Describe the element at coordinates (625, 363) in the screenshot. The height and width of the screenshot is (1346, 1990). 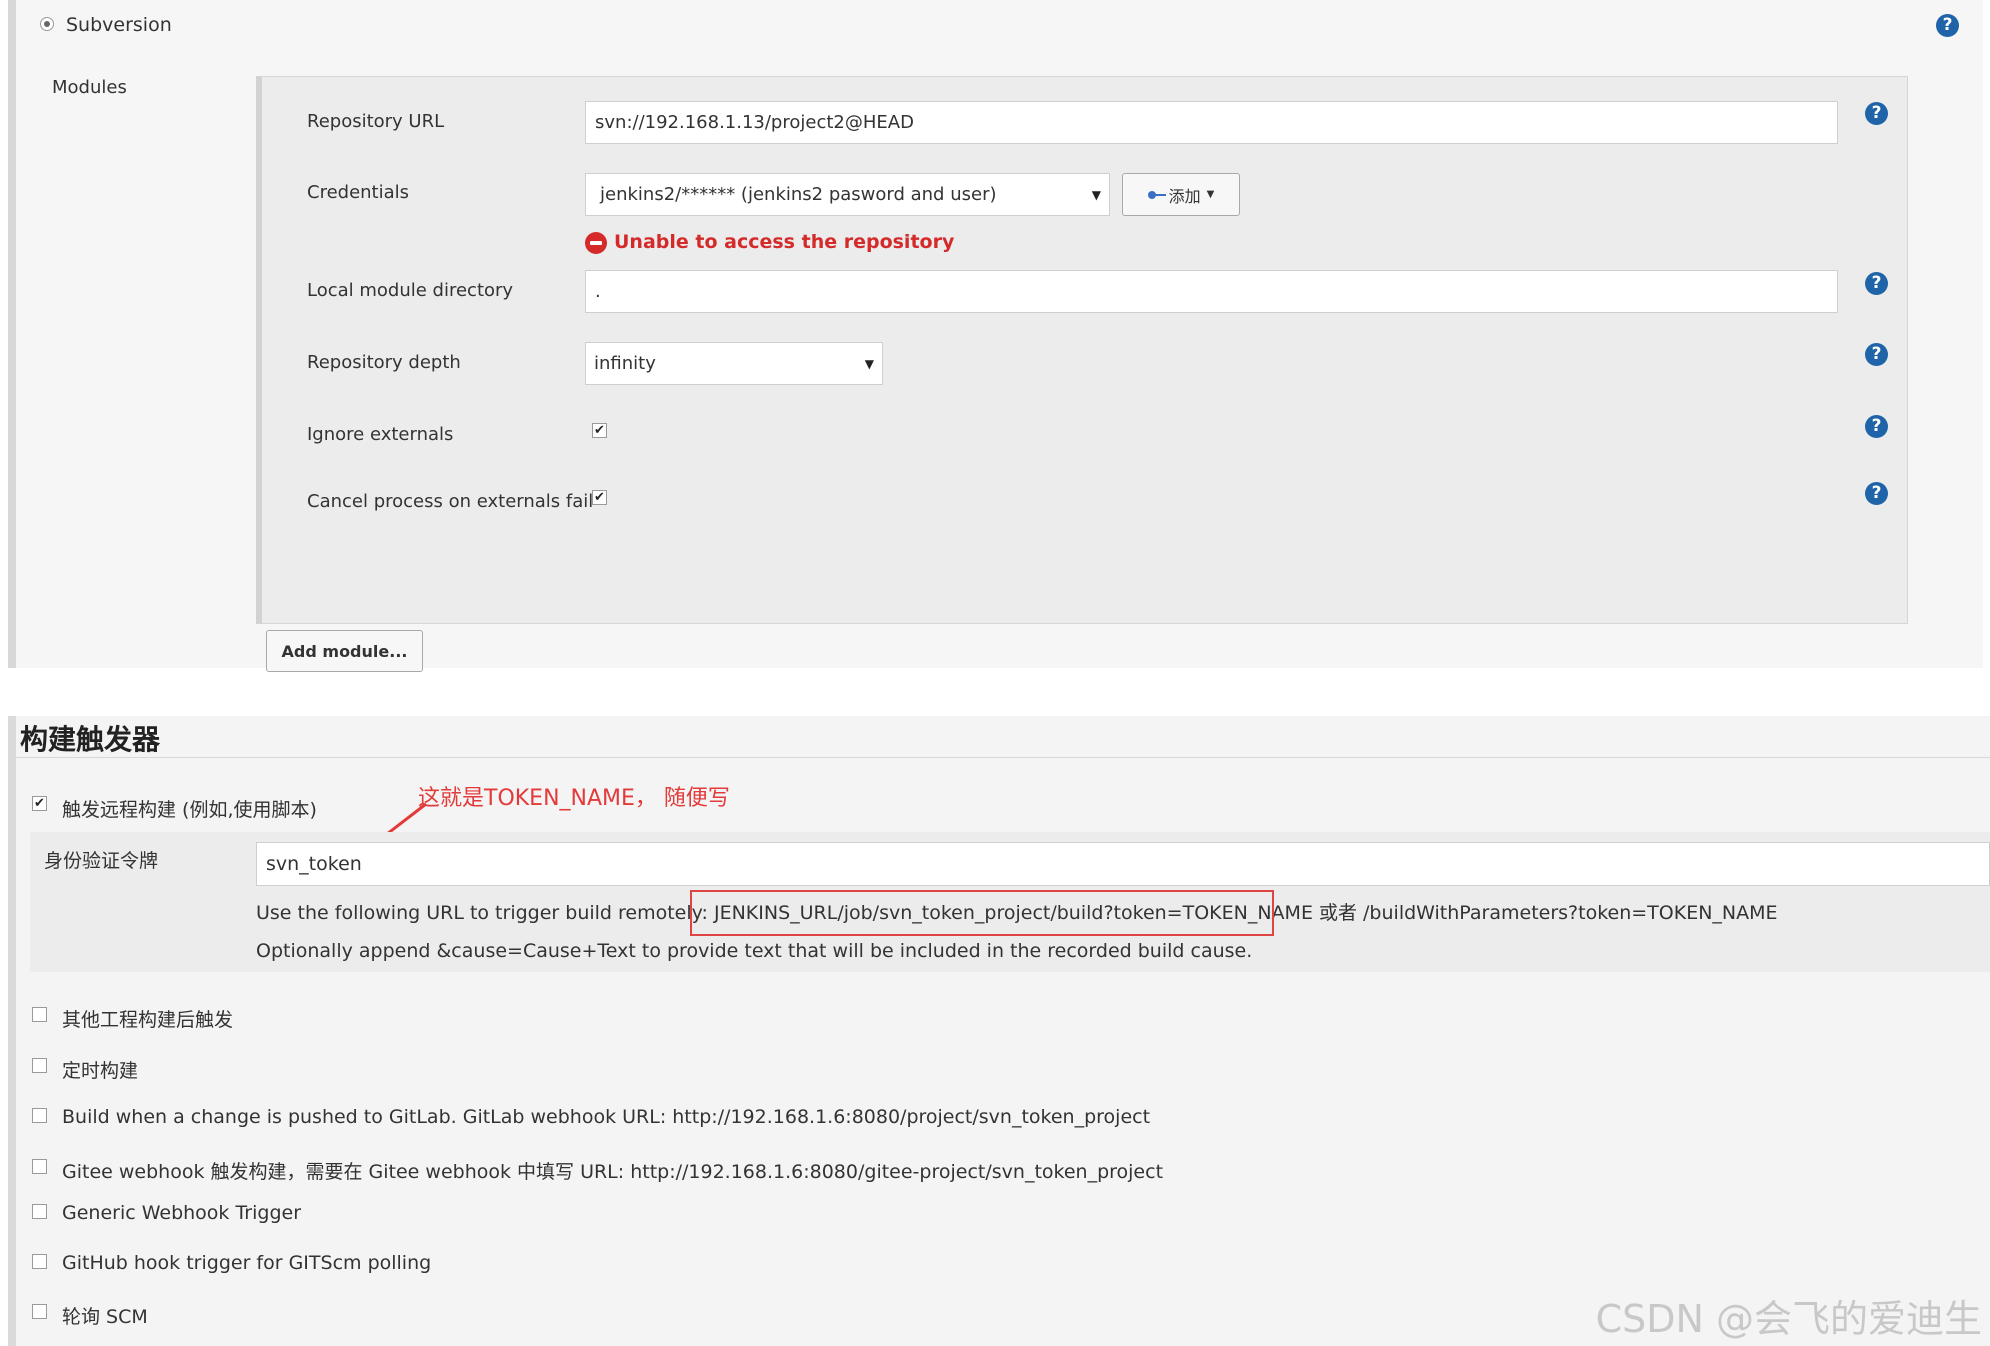
I see `repository-depth-value: infinity` at that location.